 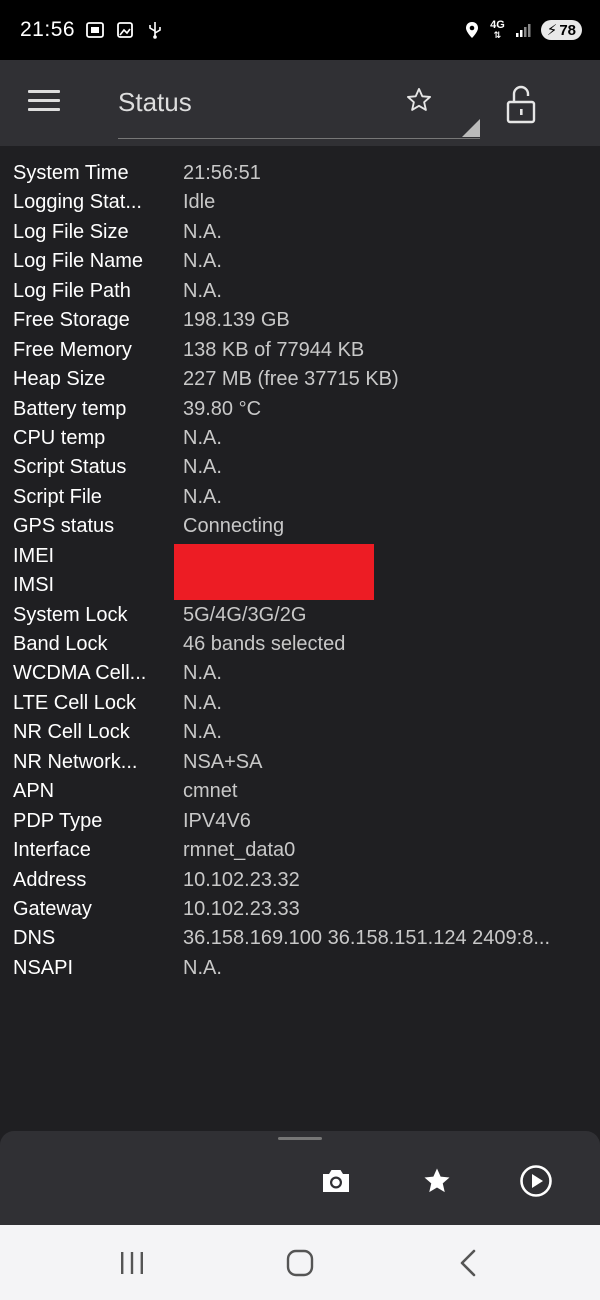 I want to click on status-row-gateway: Gateway 10.102.23.33, so click(x=300, y=910).